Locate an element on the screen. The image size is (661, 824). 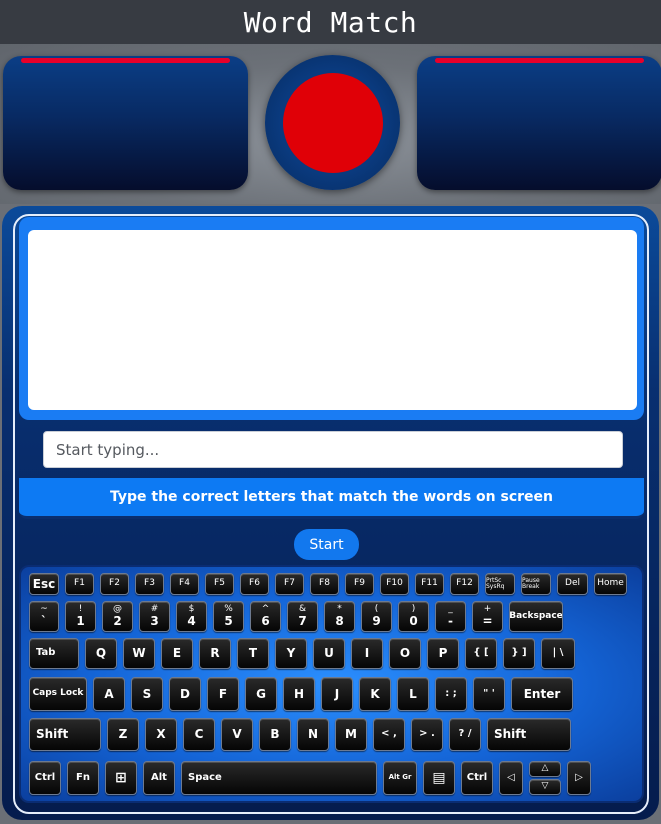
key-f1: F1 is located at coordinates (79, 584).